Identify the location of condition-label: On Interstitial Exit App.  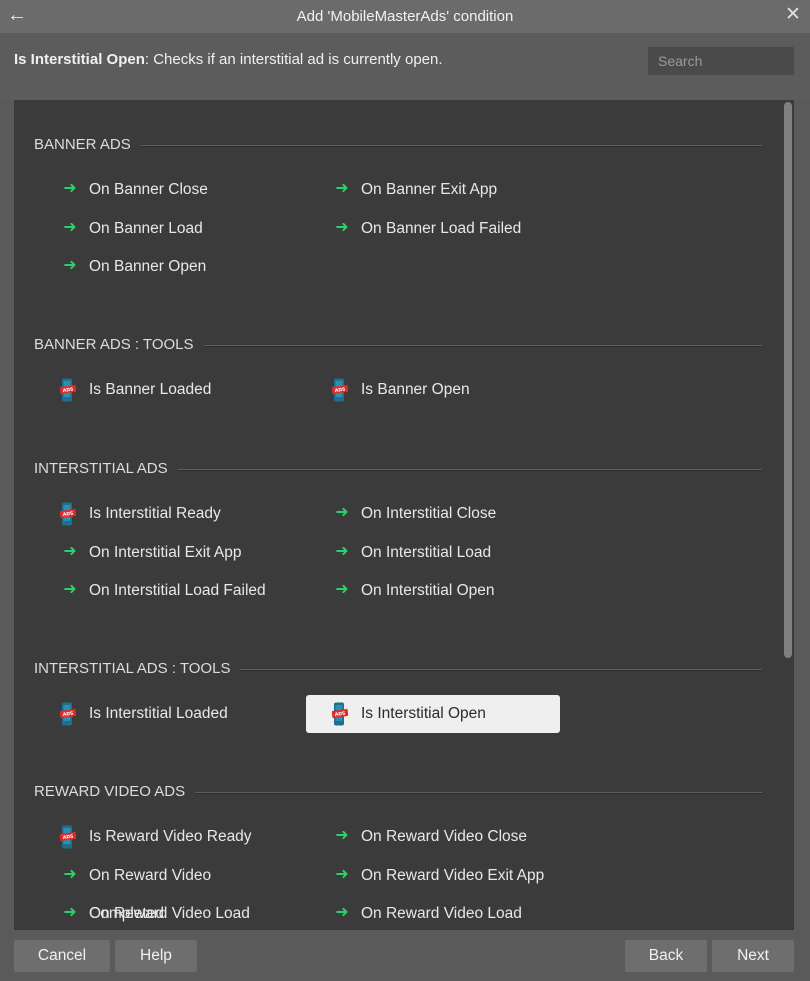
(165, 552).